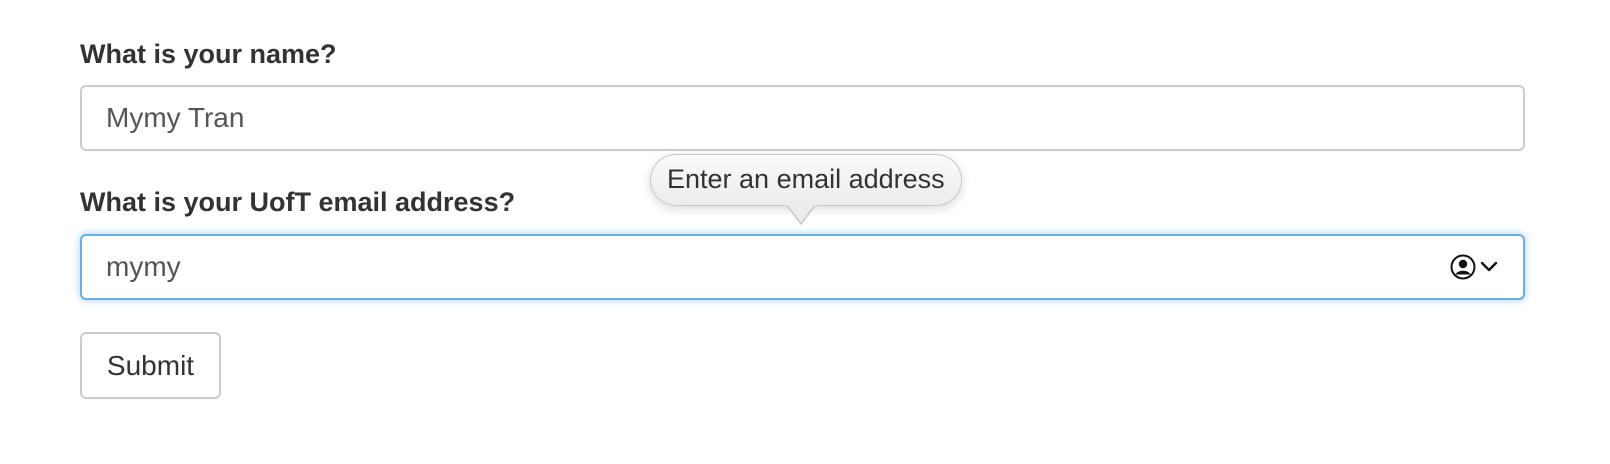 Image resolution: width=1610 pixels, height=464 pixels. What do you see at coordinates (1489, 267) in the screenshot?
I see `chevron-down-icon` at bounding box center [1489, 267].